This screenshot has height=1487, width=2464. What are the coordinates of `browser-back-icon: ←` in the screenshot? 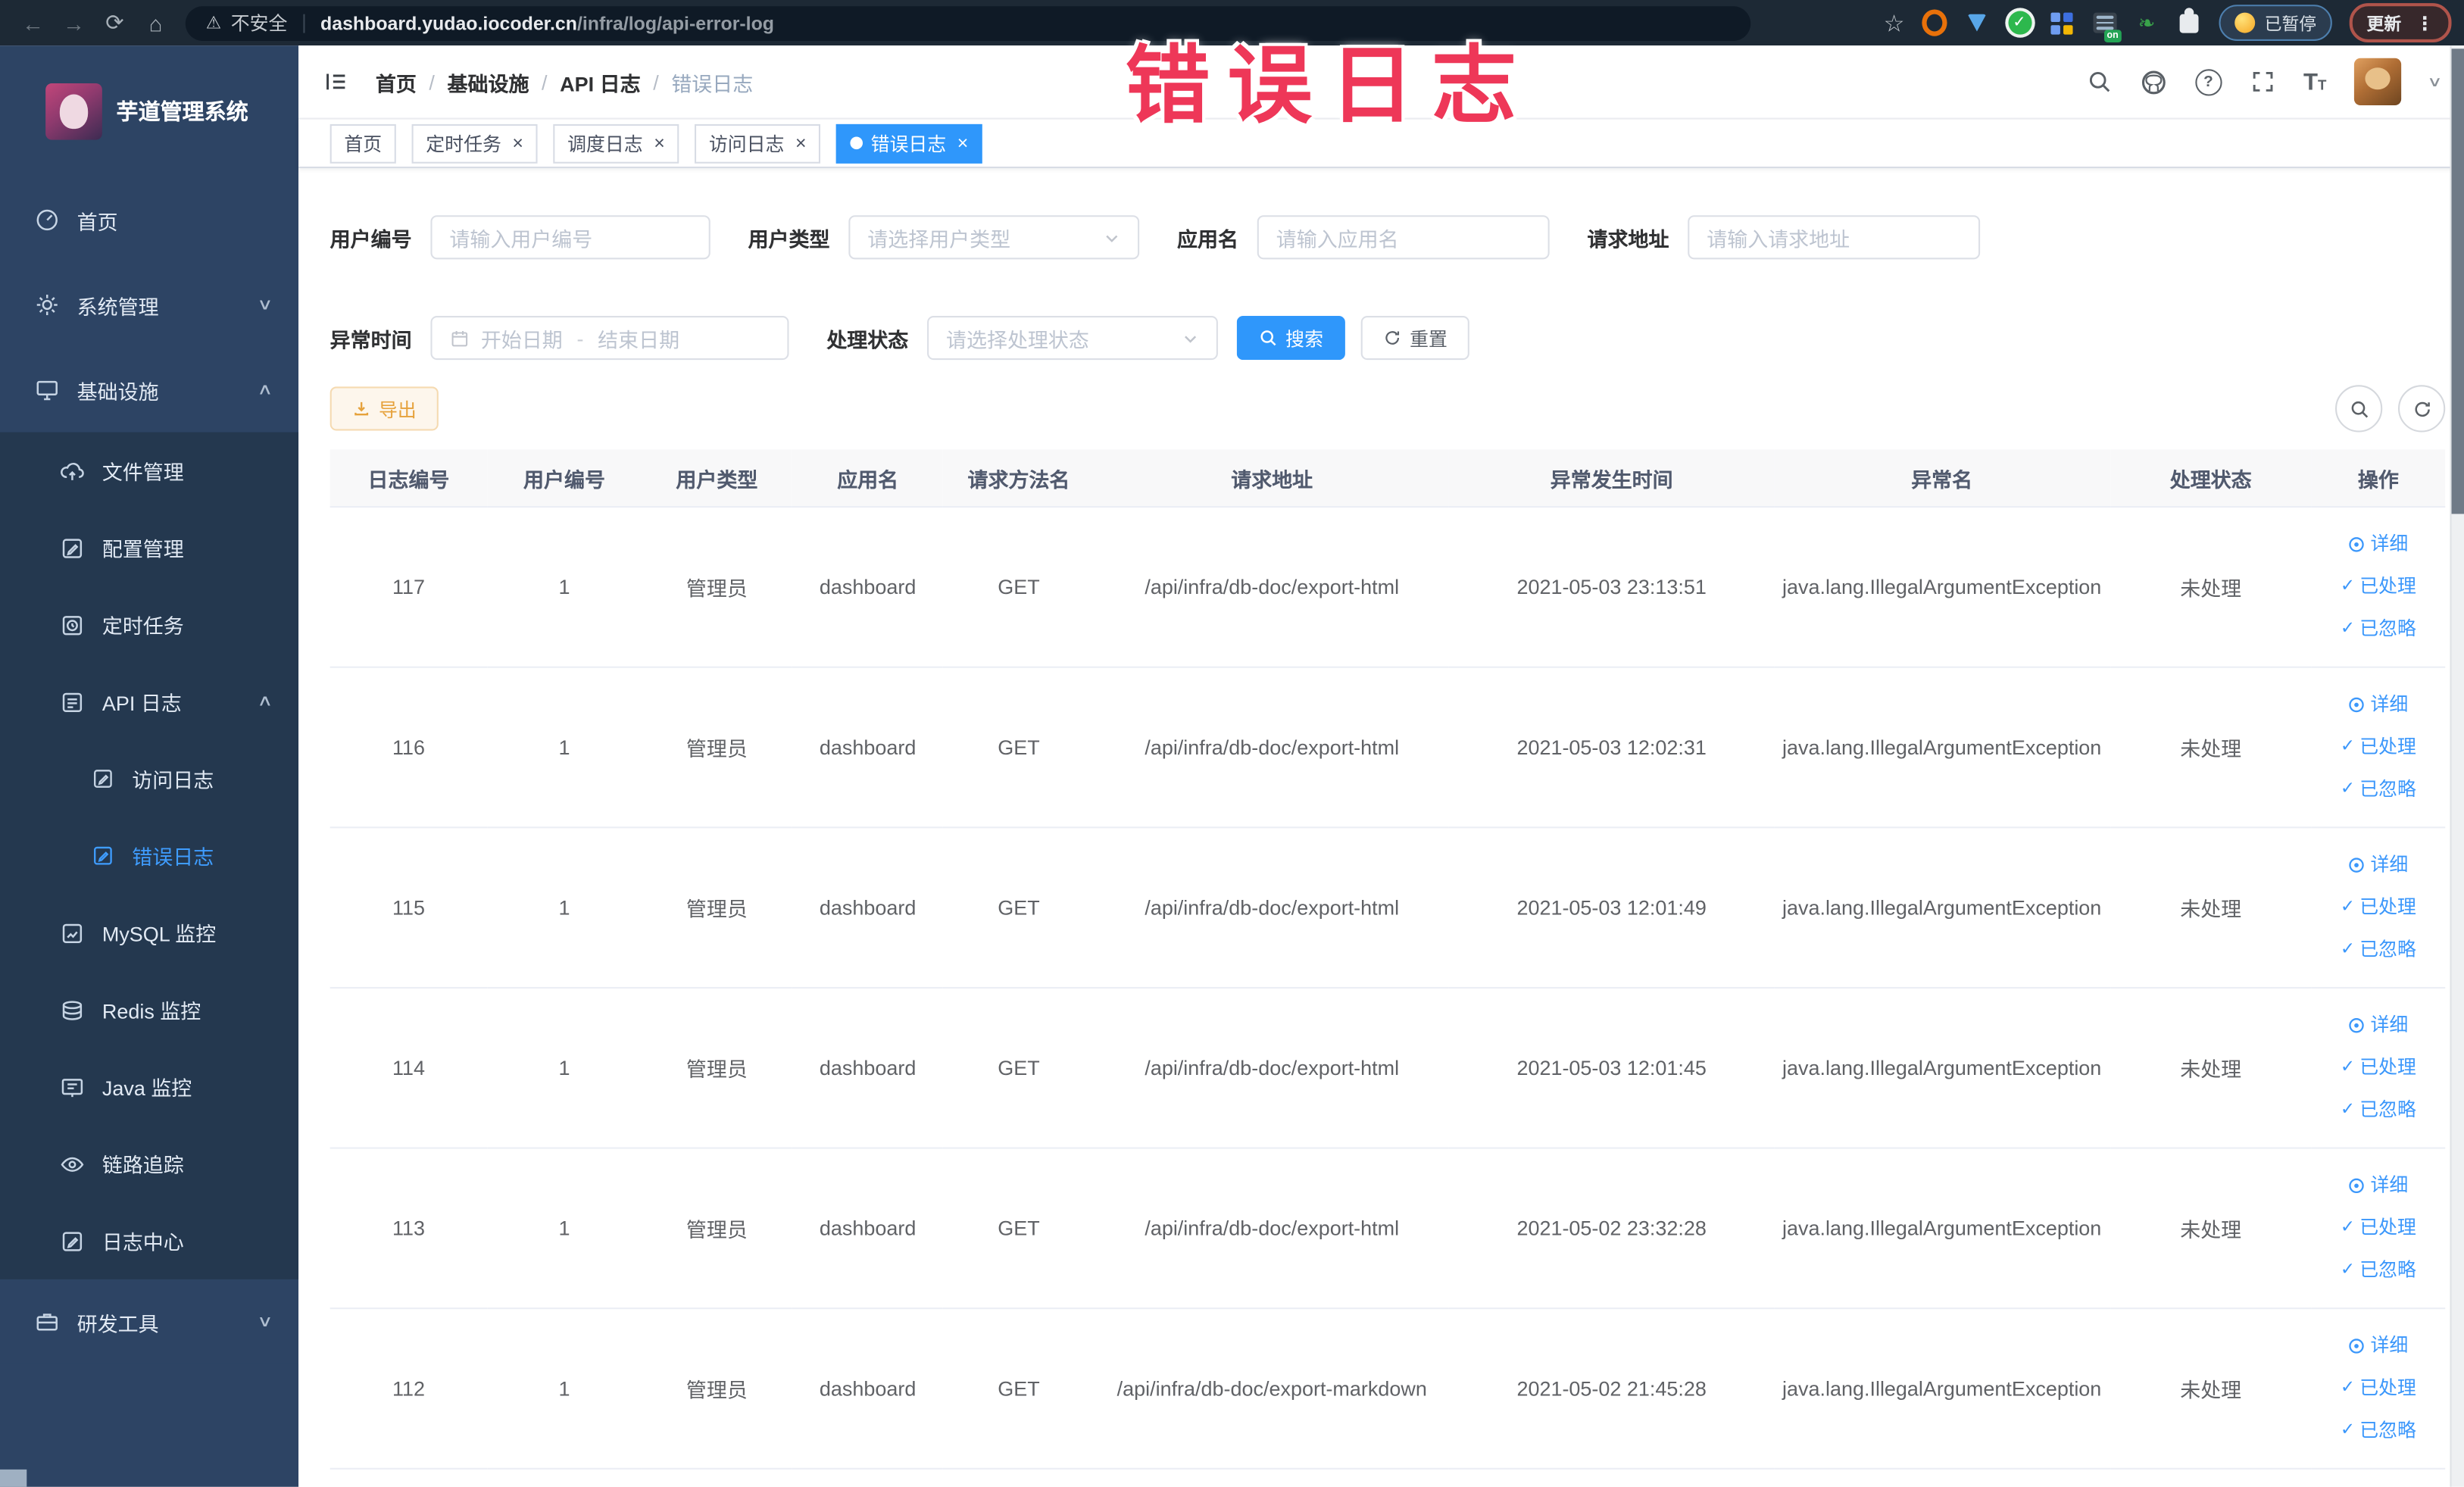 It's located at (33, 22).